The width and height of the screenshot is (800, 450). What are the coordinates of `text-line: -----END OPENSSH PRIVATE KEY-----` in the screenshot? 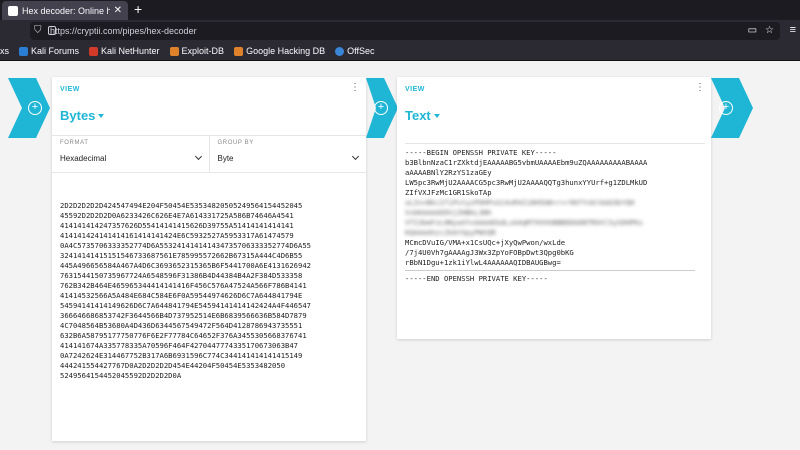 It's located at (476, 278).